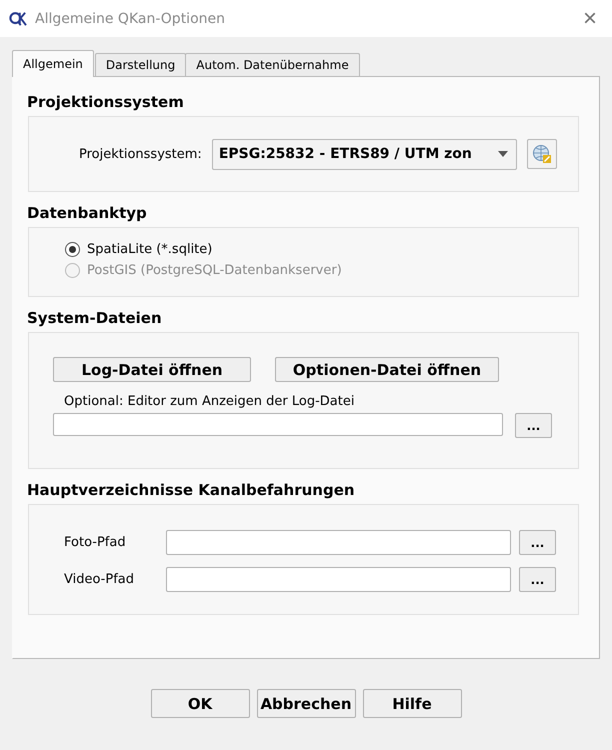 The image size is (612, 750). Describe the element at coordinates (130, 18) in the screenshot. I see `window-title: Allgemeine QKan-Optionen` at that location.